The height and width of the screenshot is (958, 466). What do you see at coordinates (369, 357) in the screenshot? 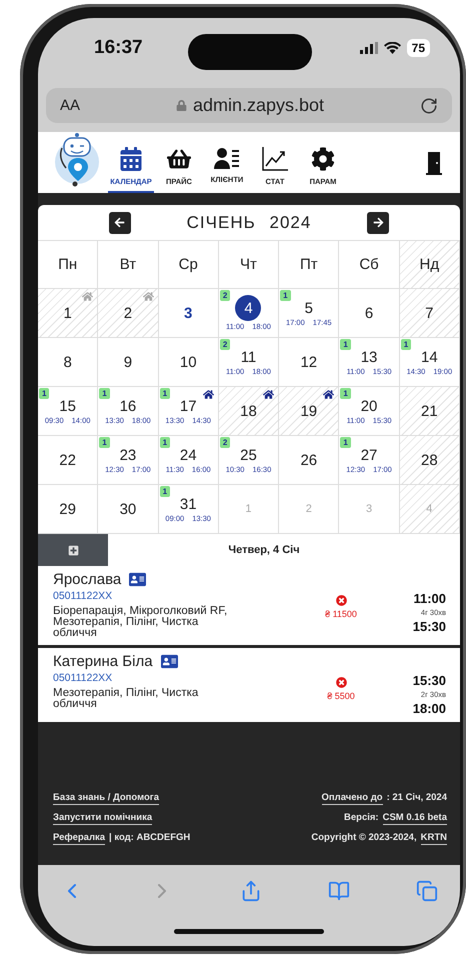
I see `day-number: 13` at bounding box center [369, 357].